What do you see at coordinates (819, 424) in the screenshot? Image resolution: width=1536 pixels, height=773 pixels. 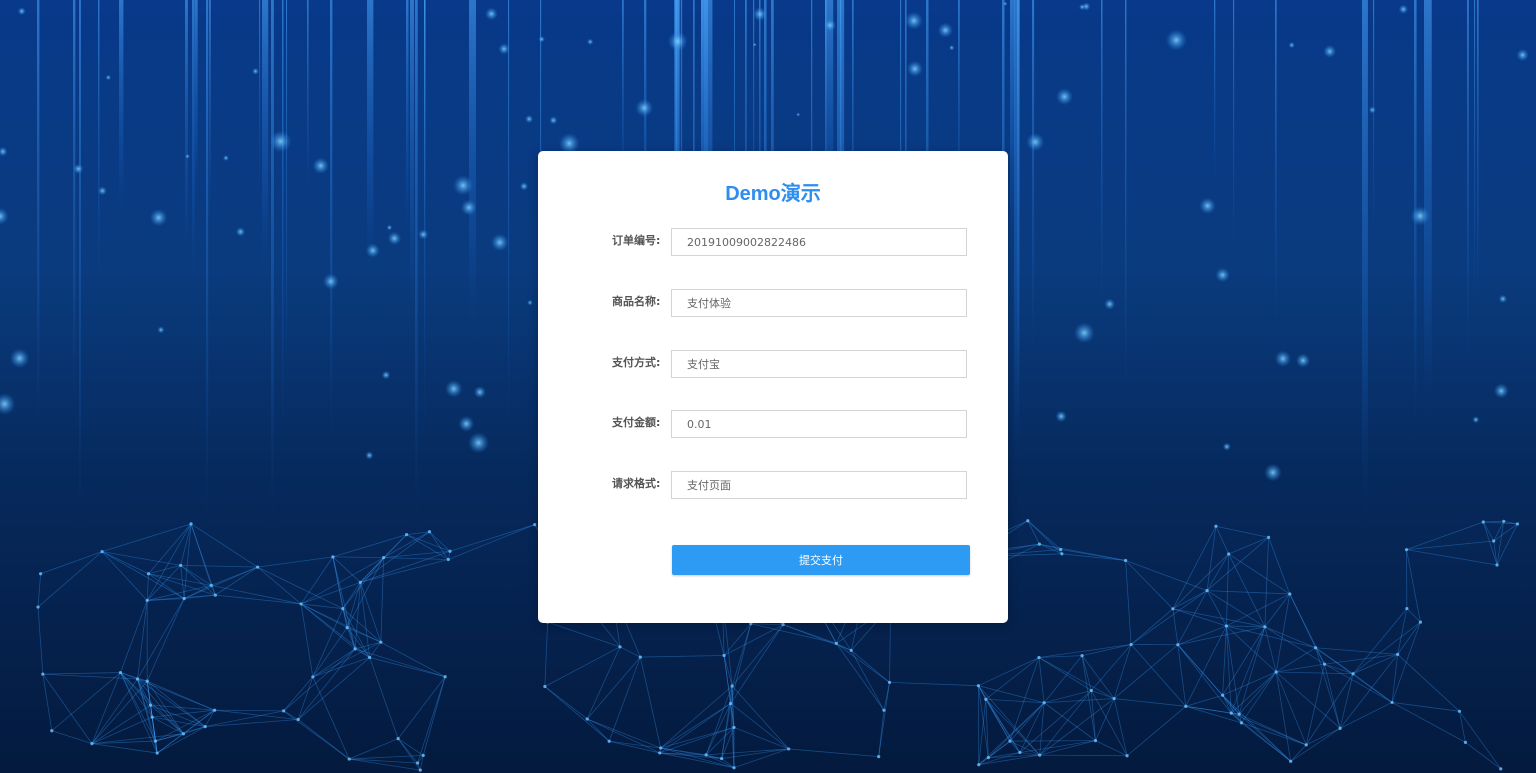 I see `payment-amount-input` at bounding box center [819, 424].